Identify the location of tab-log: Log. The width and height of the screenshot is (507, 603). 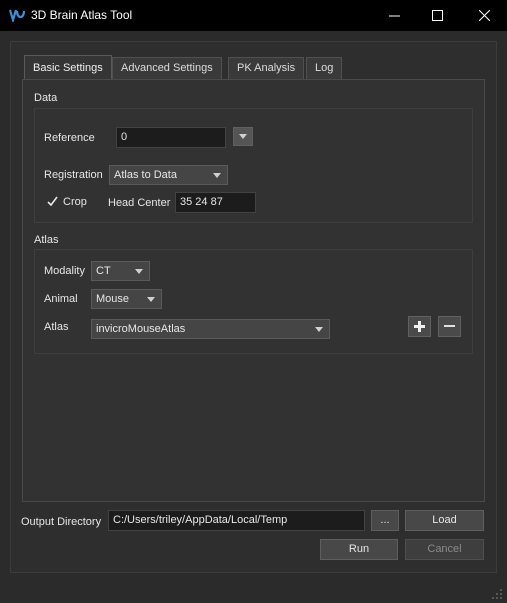
(324, 68).